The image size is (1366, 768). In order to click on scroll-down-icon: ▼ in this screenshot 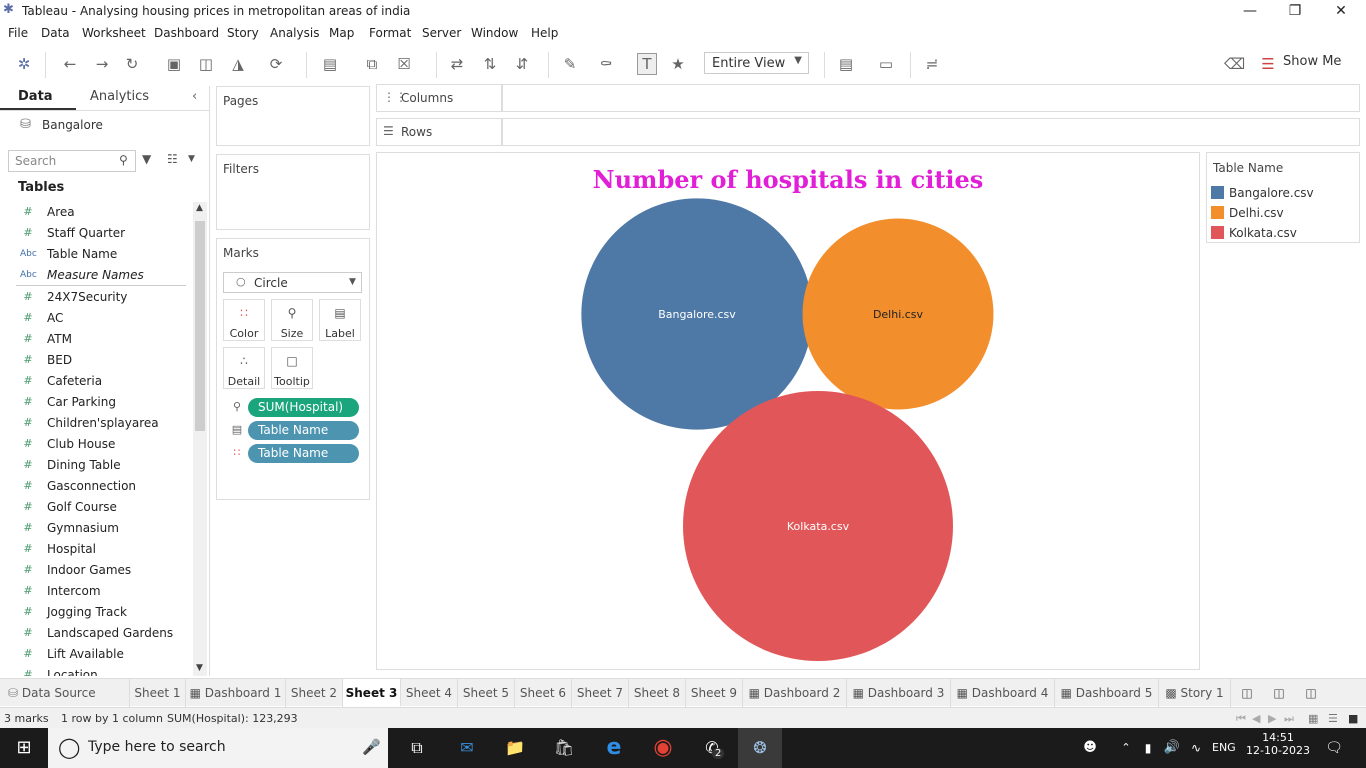, I will do `click(199, 668)`.